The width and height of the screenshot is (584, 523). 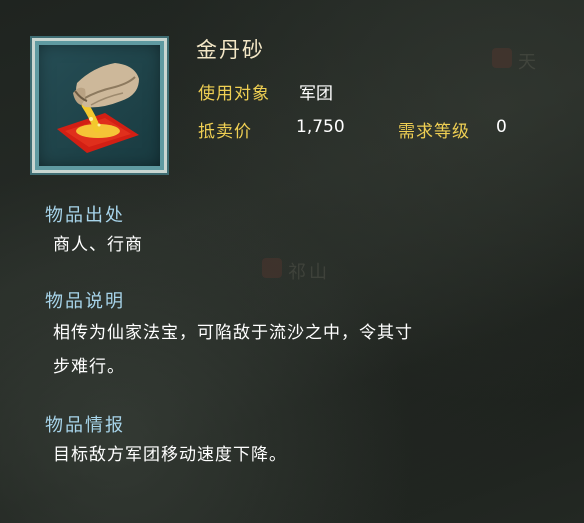 What do you see at coordinates (233, 333) in the screenshot?
I see `description-line-1: 相传为仙家法宝，可陷敌于流沙之中，令其寸` at bounding box center [233, 333].